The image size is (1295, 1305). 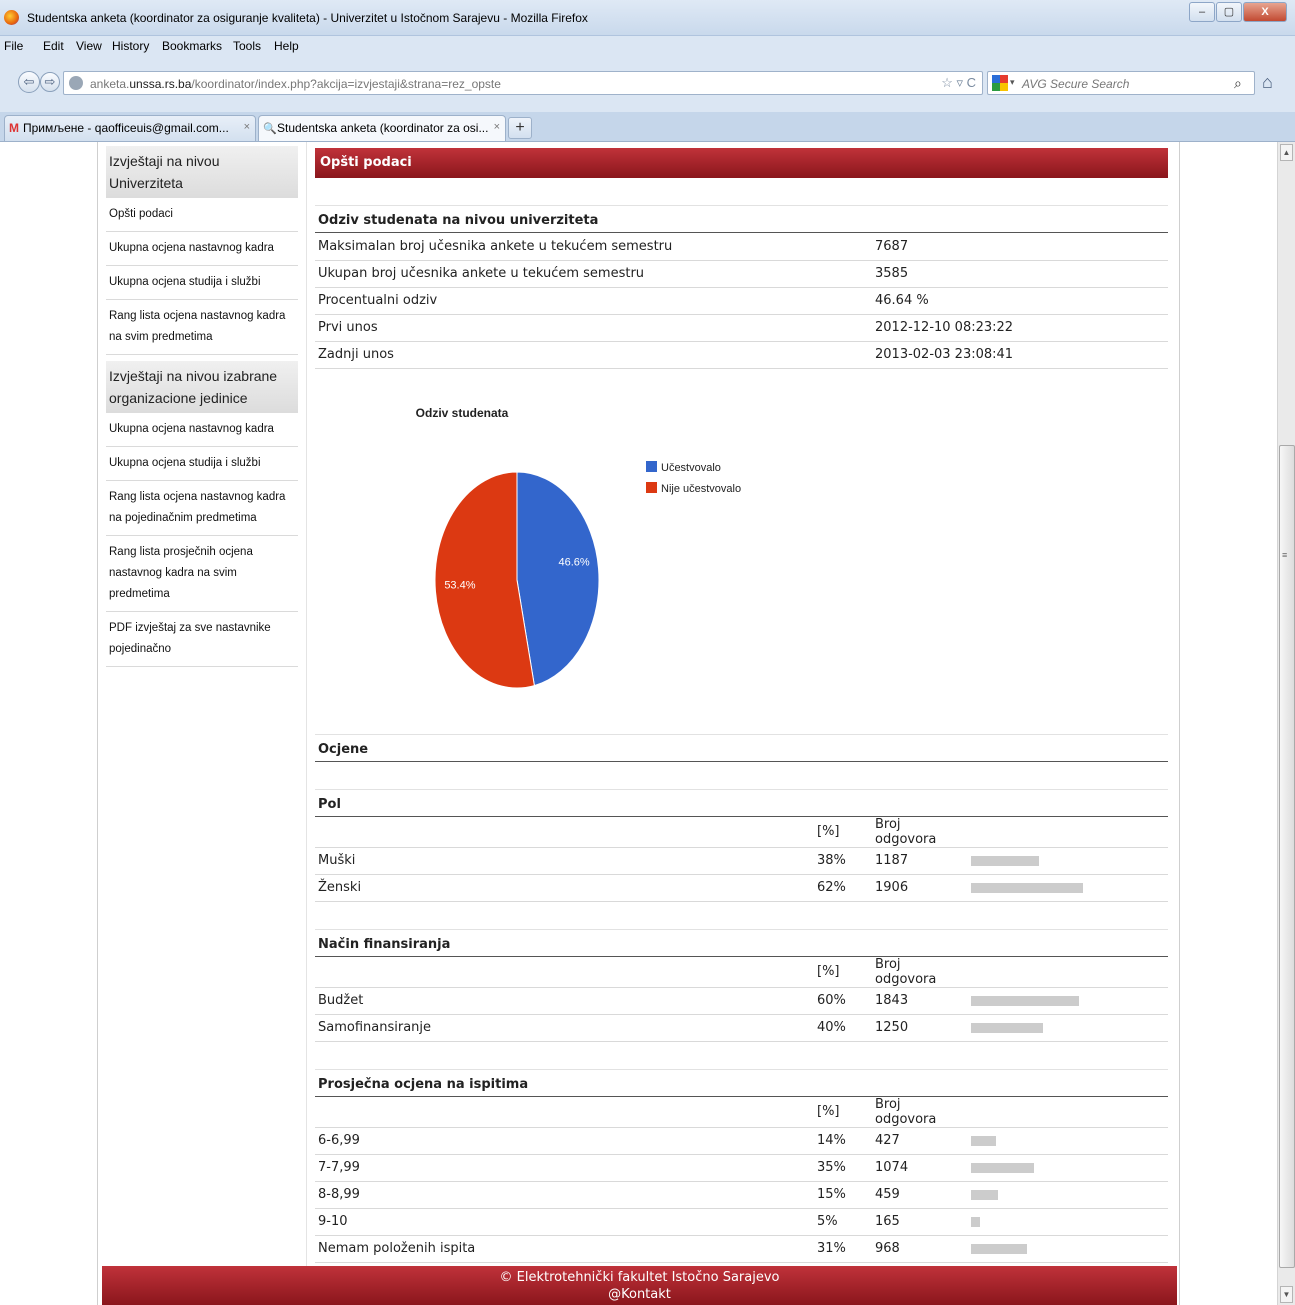 What do you see at coordinates (1000, 83) in the screenshot?
I see `avg-logo-icon` at bounding box center [1000, 83].